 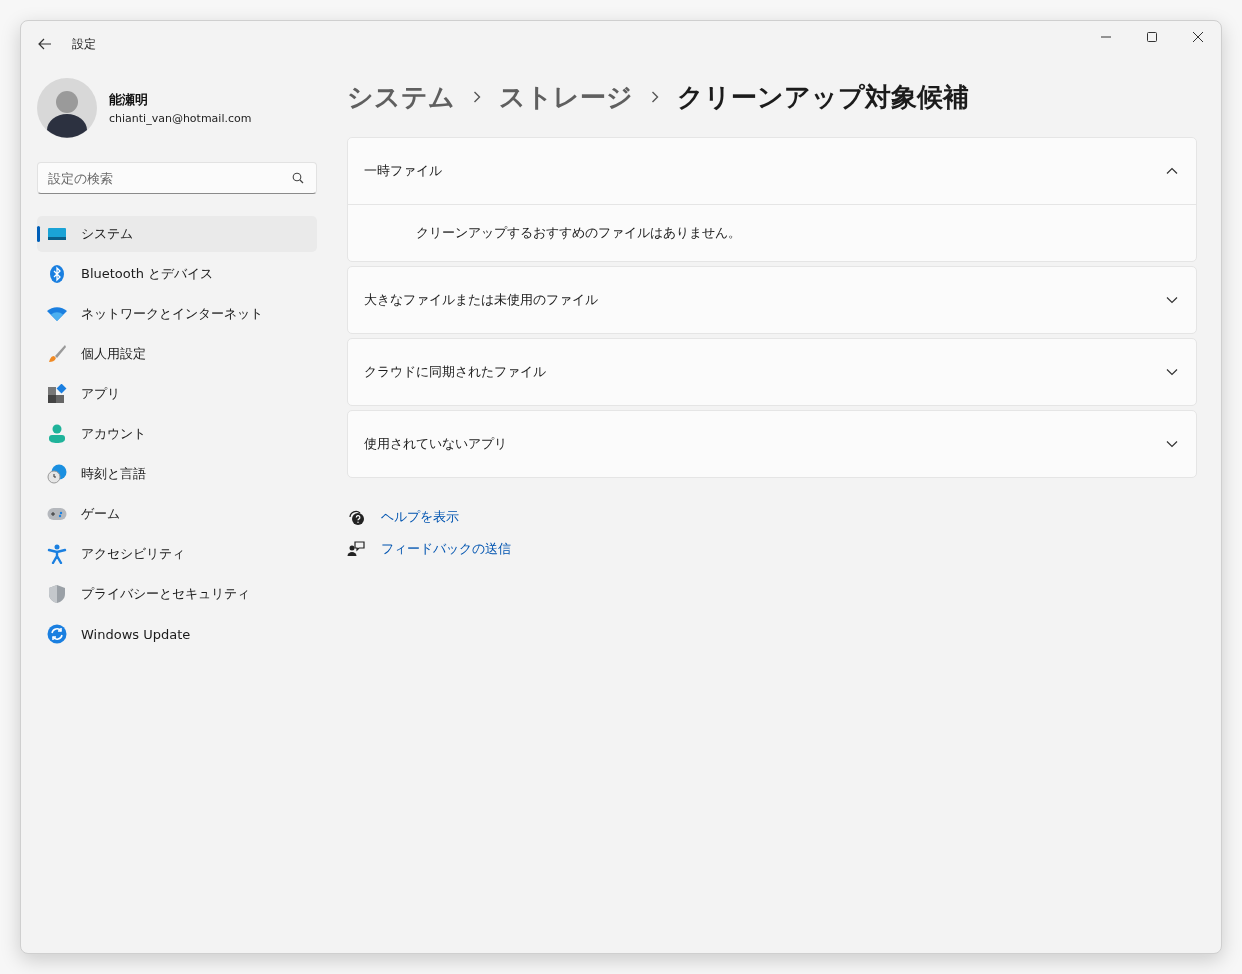 What do you see at coordinates (180, 118) in the screenshot?
I see `user-email: chianti_van@hotmail.com` at bounding box center [180, 118].